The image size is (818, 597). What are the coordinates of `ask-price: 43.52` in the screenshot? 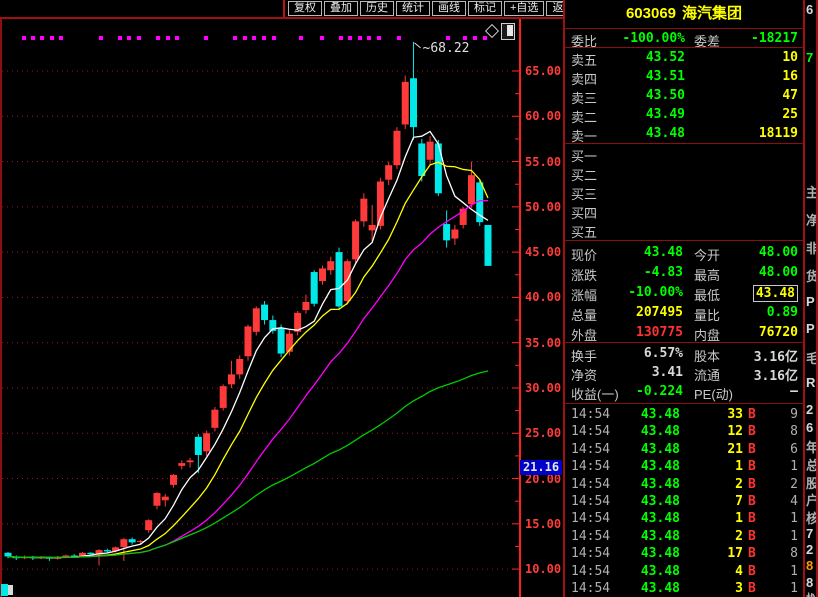 It's located at (665, 57).